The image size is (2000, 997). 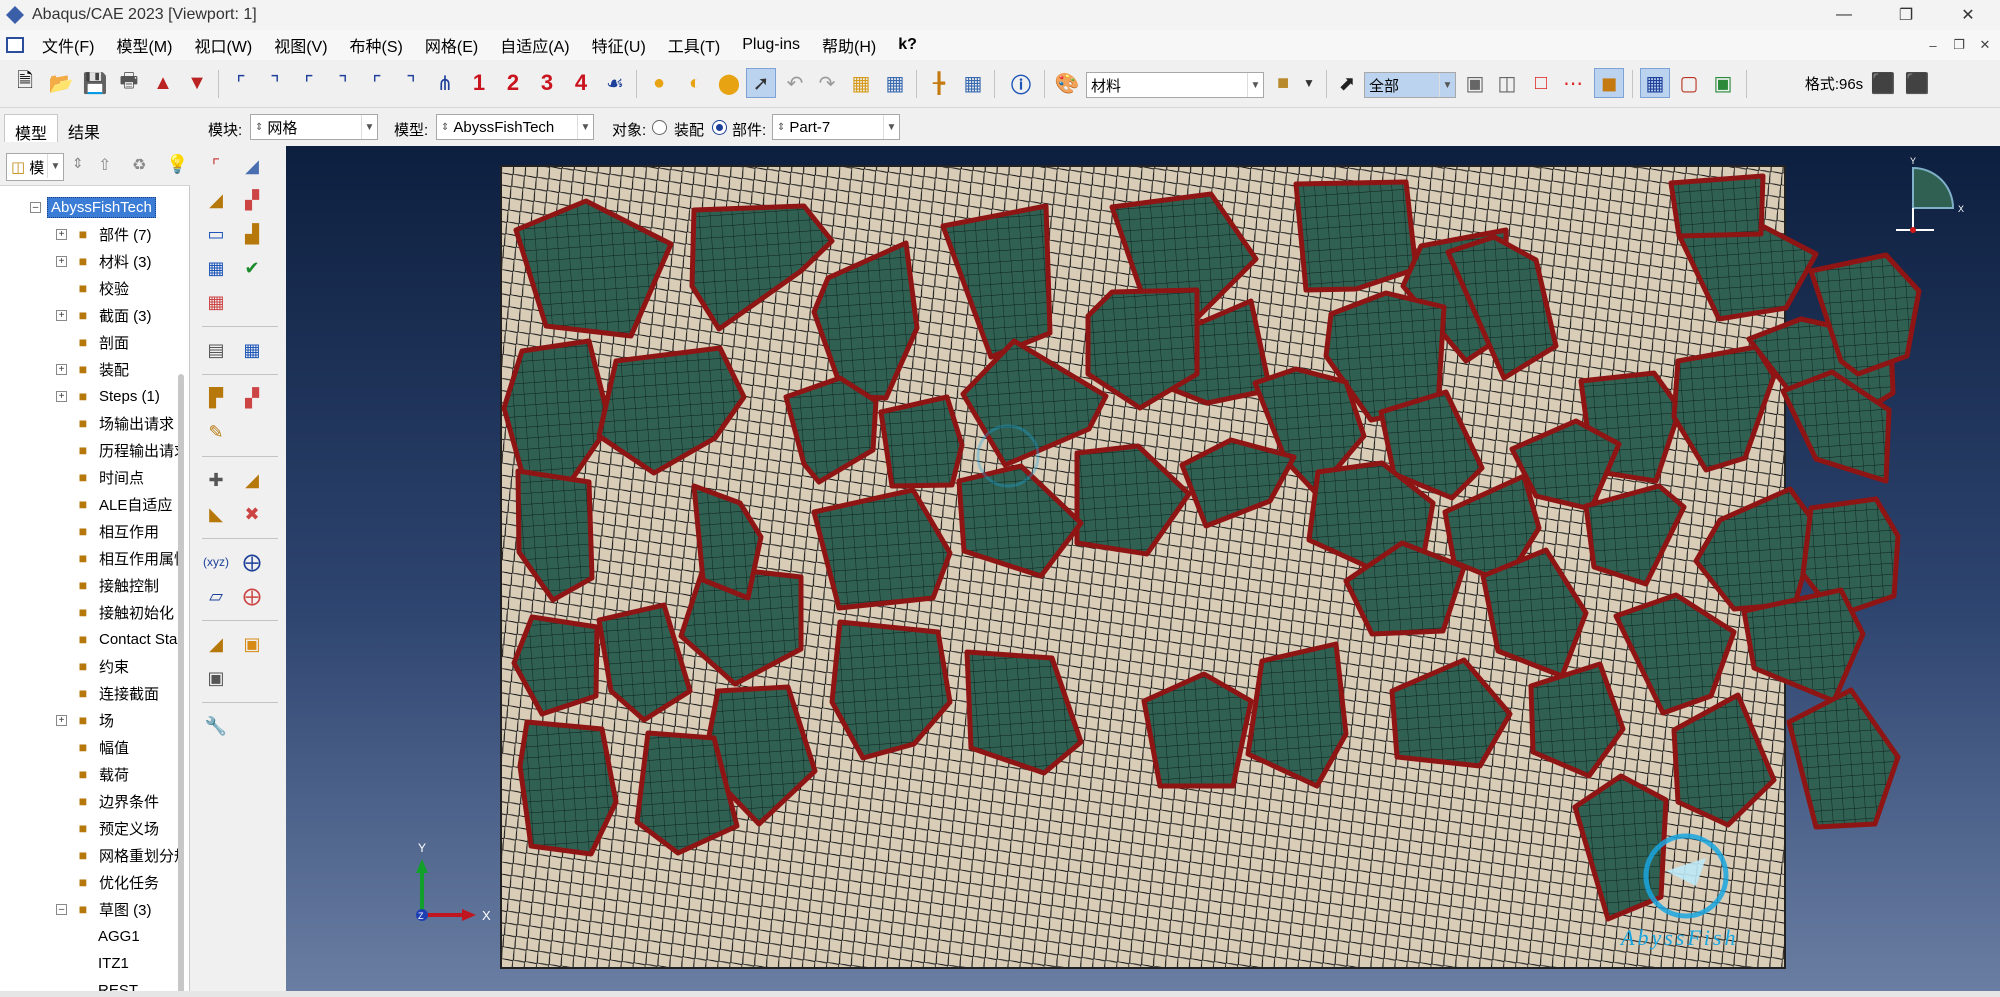 What do you see at coordinates (343, 83) in the screenshot?
I see `view-yz-icon: ⌝` at bounding box center [343, 83].